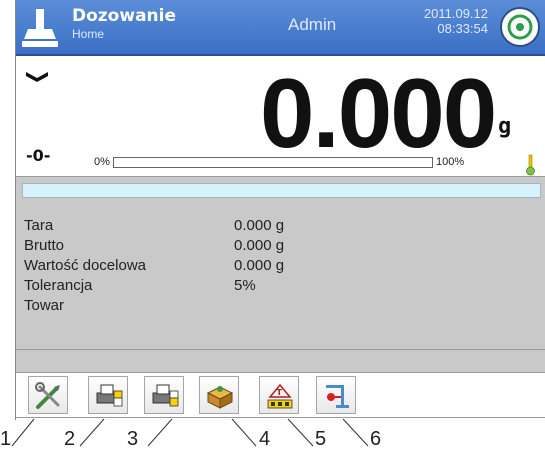 The image size is (545, 452). I want to click on callout-1: 1, so click(6, 439).